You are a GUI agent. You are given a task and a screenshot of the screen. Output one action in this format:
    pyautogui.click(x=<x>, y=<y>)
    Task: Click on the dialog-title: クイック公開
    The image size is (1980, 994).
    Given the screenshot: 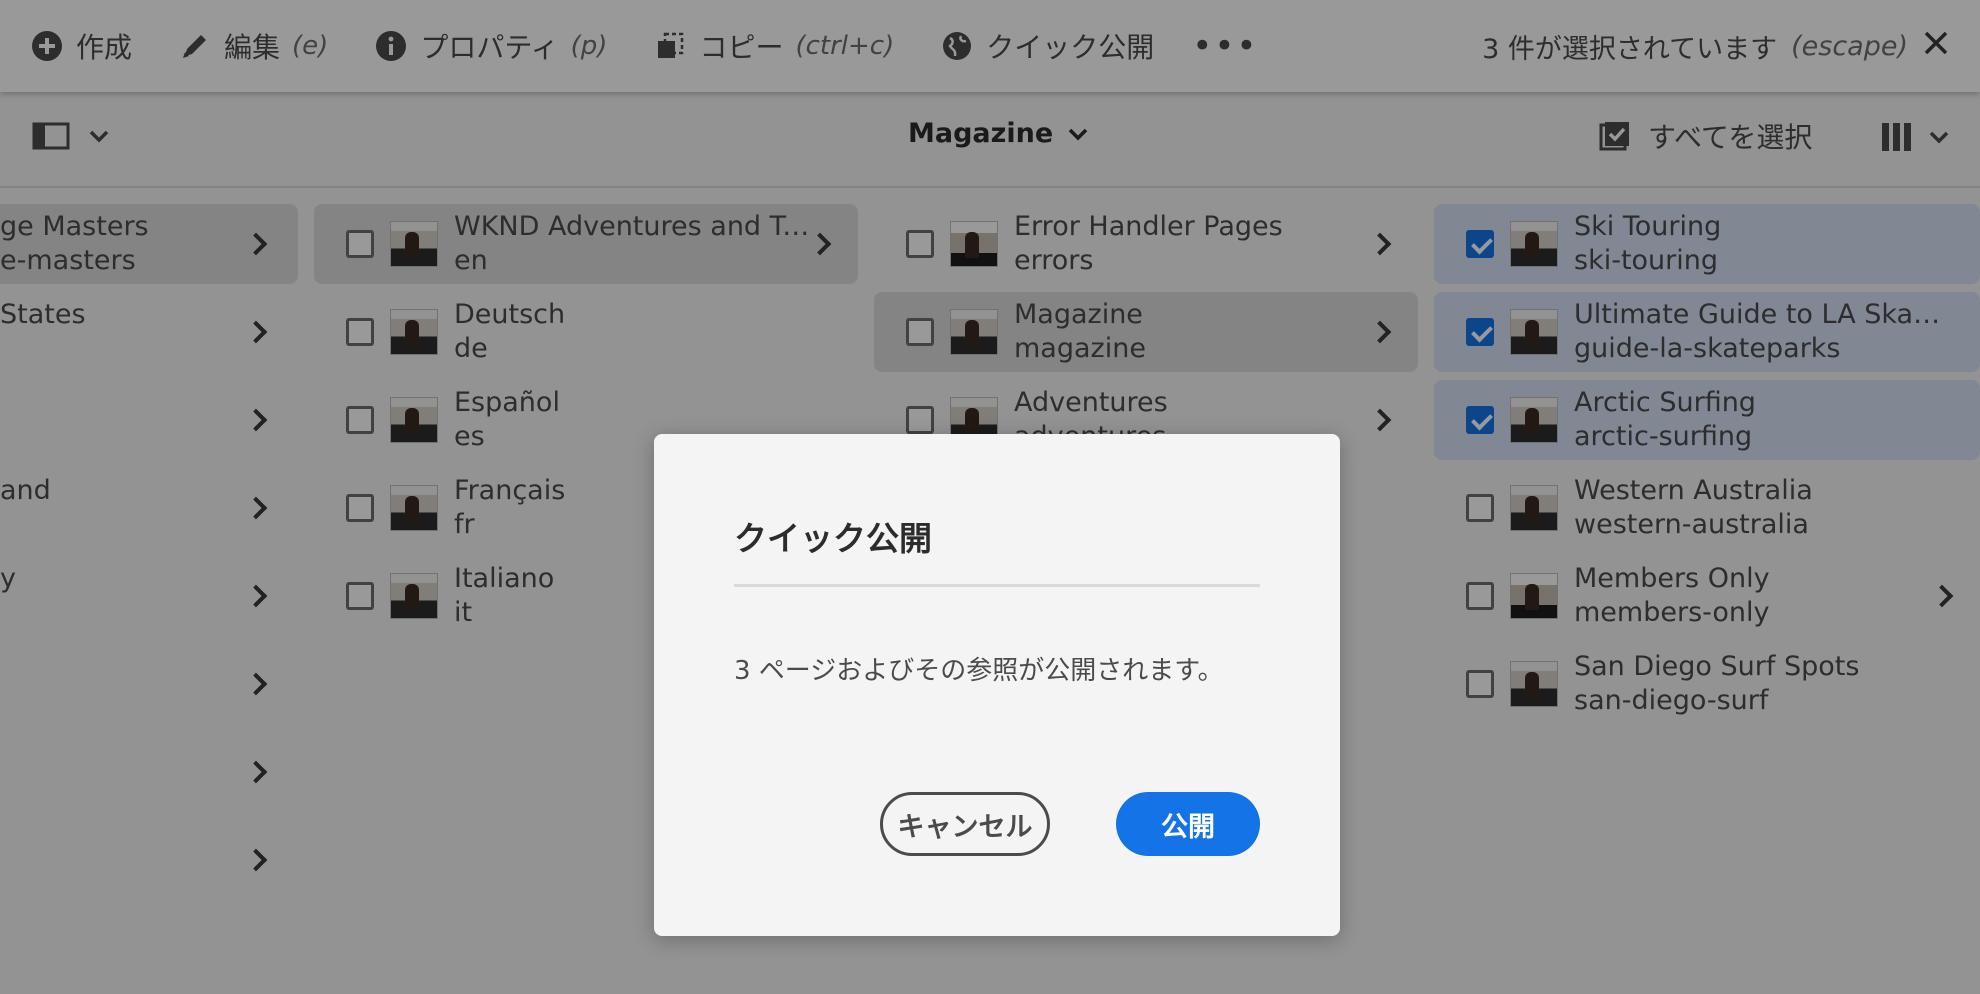 What is the action you would take?
    pyautogui.click(x=833, y=538)
    